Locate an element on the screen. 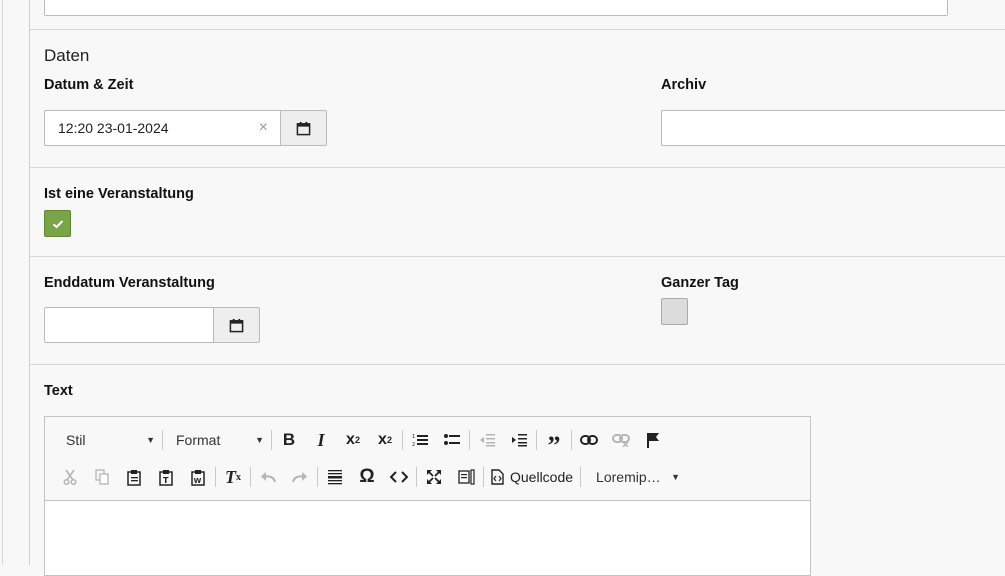  svg-text: 2 is located at coordinates (413, 444).